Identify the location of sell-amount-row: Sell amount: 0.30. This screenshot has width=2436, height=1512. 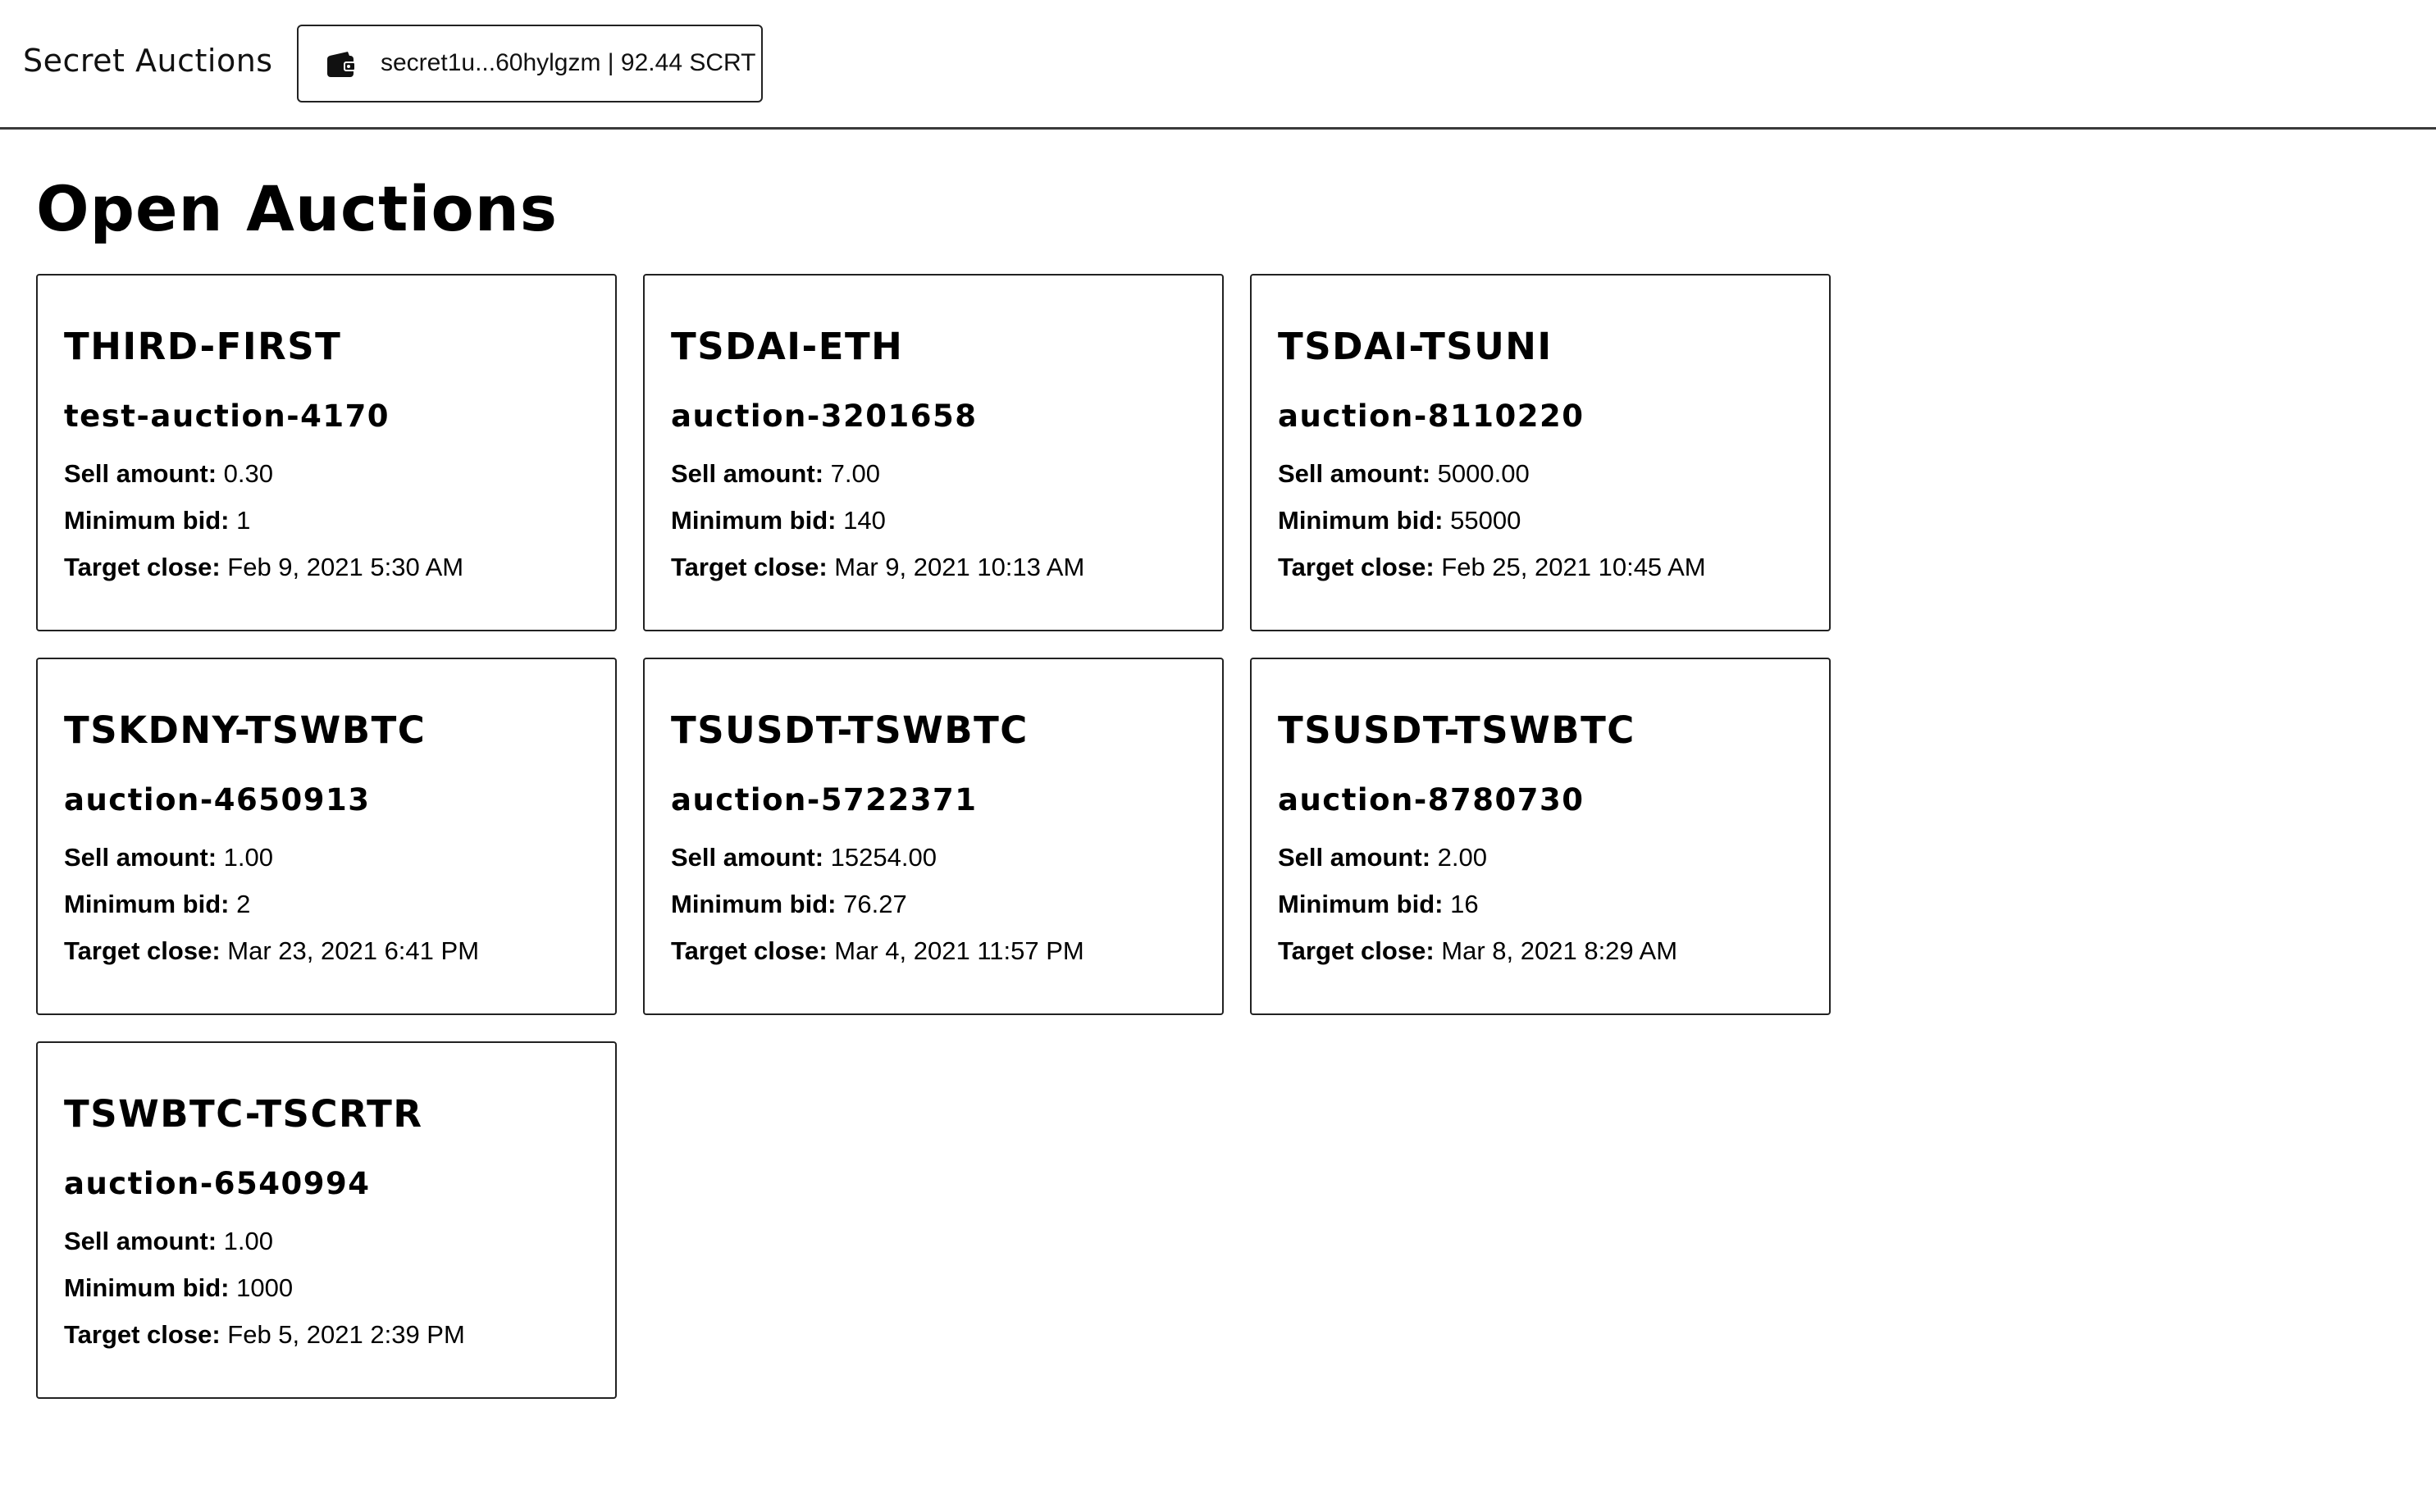
(168, 474).